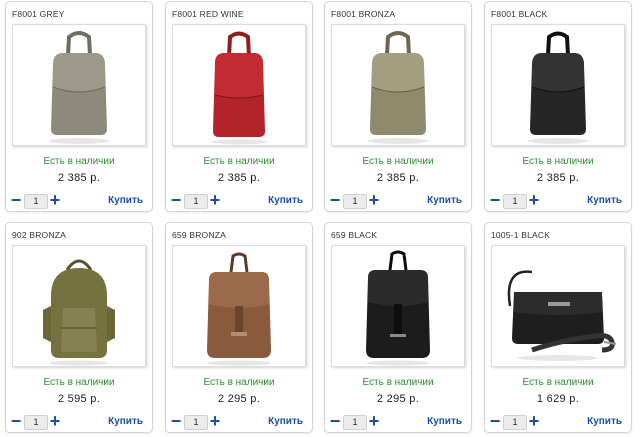  I want to click on product-price: 1 629 р., so click(558, 399).